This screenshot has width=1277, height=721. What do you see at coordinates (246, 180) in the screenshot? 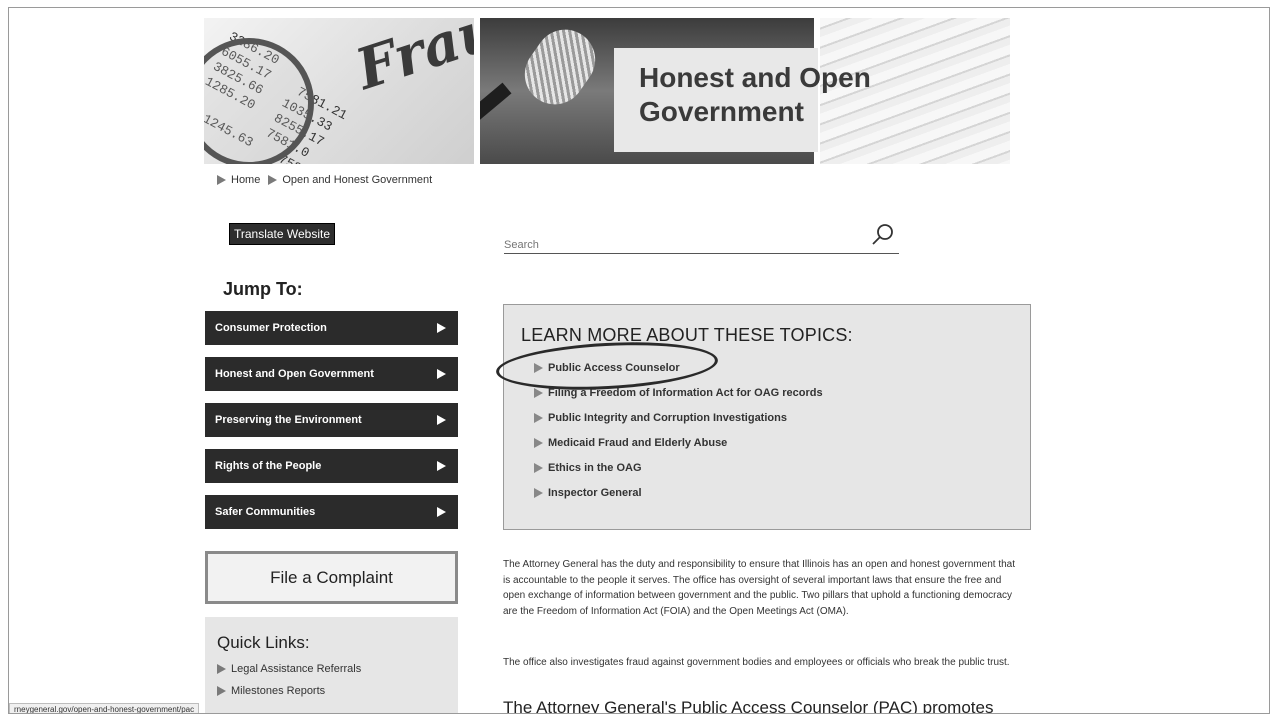
I see `breadcrumb-home-label: Home` at bounding box center [246, 180].